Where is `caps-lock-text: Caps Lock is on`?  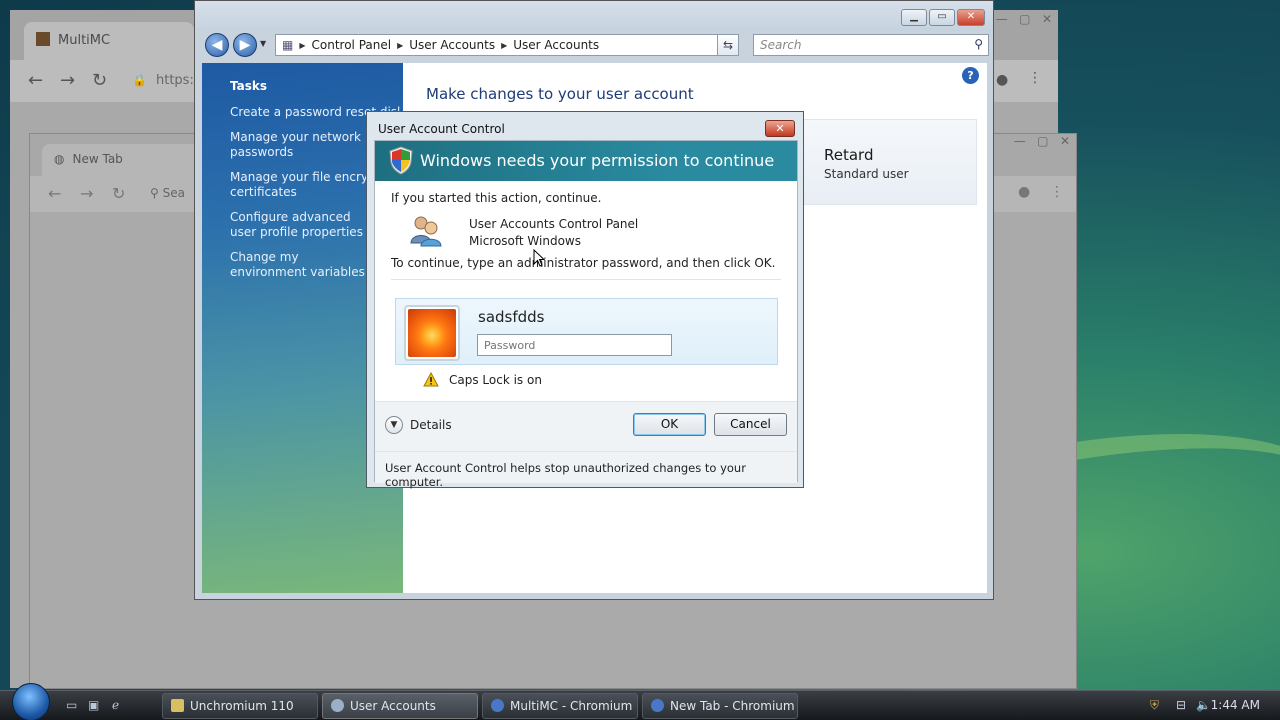
caps-lock-text: Caps Lock is on is located at coordinates (495, 380).